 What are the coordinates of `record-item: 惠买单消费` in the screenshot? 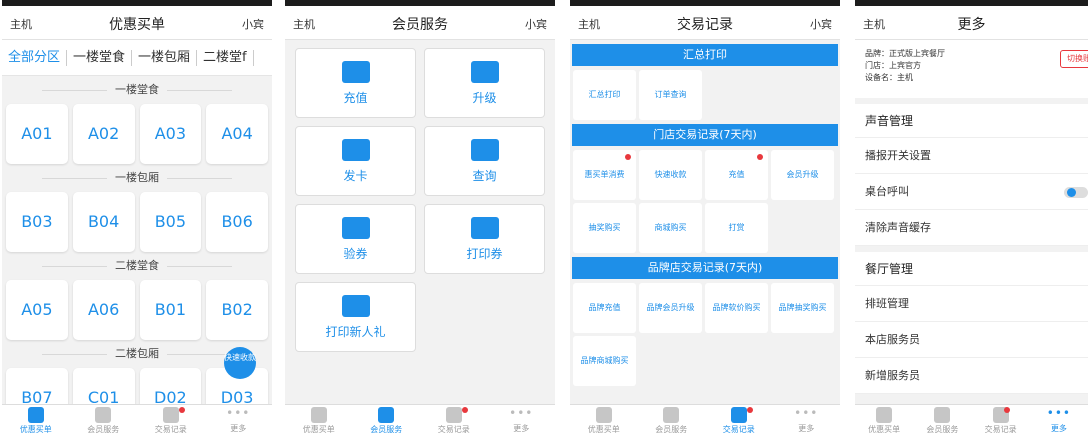 It's located at (604, 175).